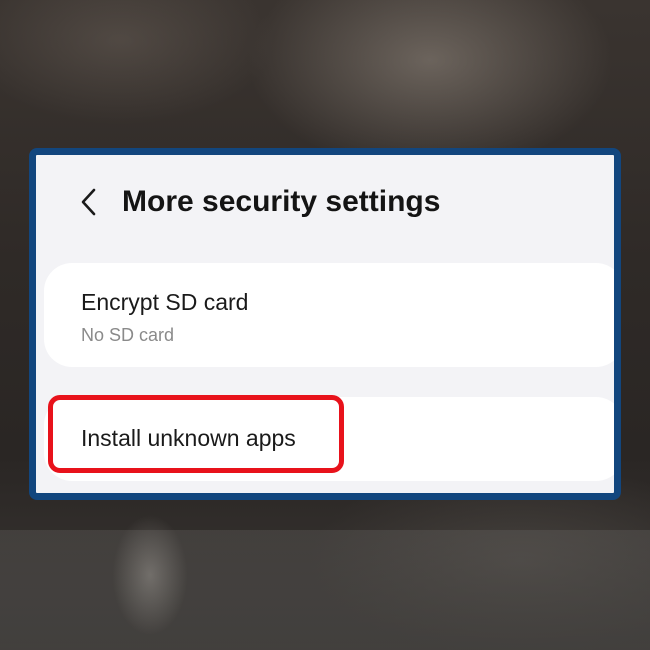  I want to click on background-player, so click(150, 575).